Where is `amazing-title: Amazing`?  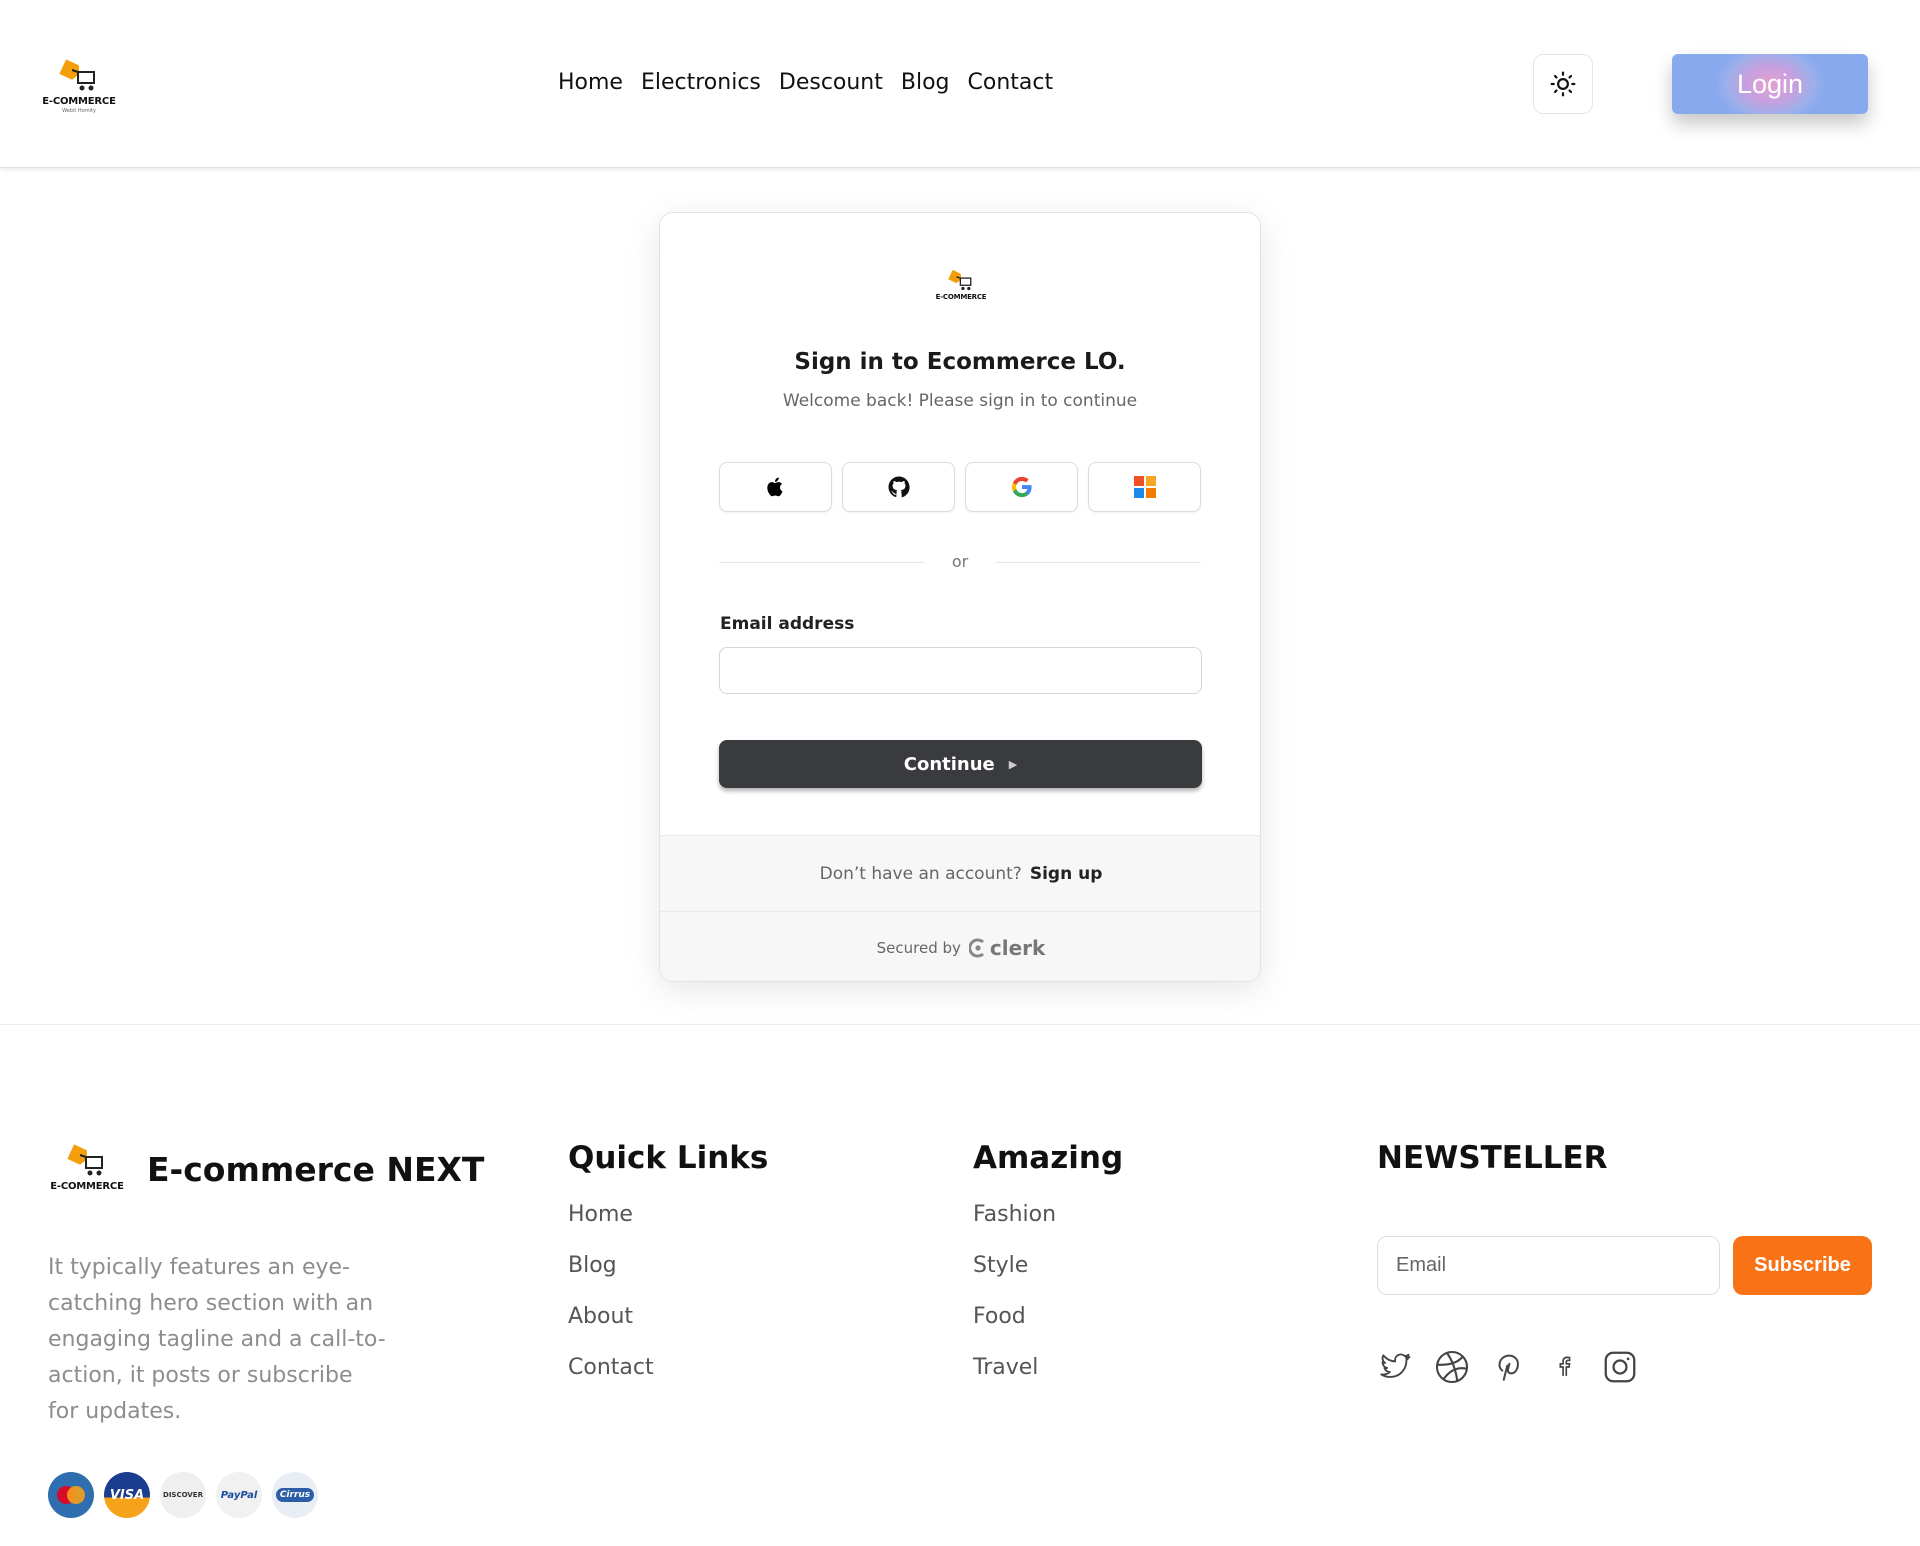 amazing-title: Amazing is located at coordinates (1048, 1158).